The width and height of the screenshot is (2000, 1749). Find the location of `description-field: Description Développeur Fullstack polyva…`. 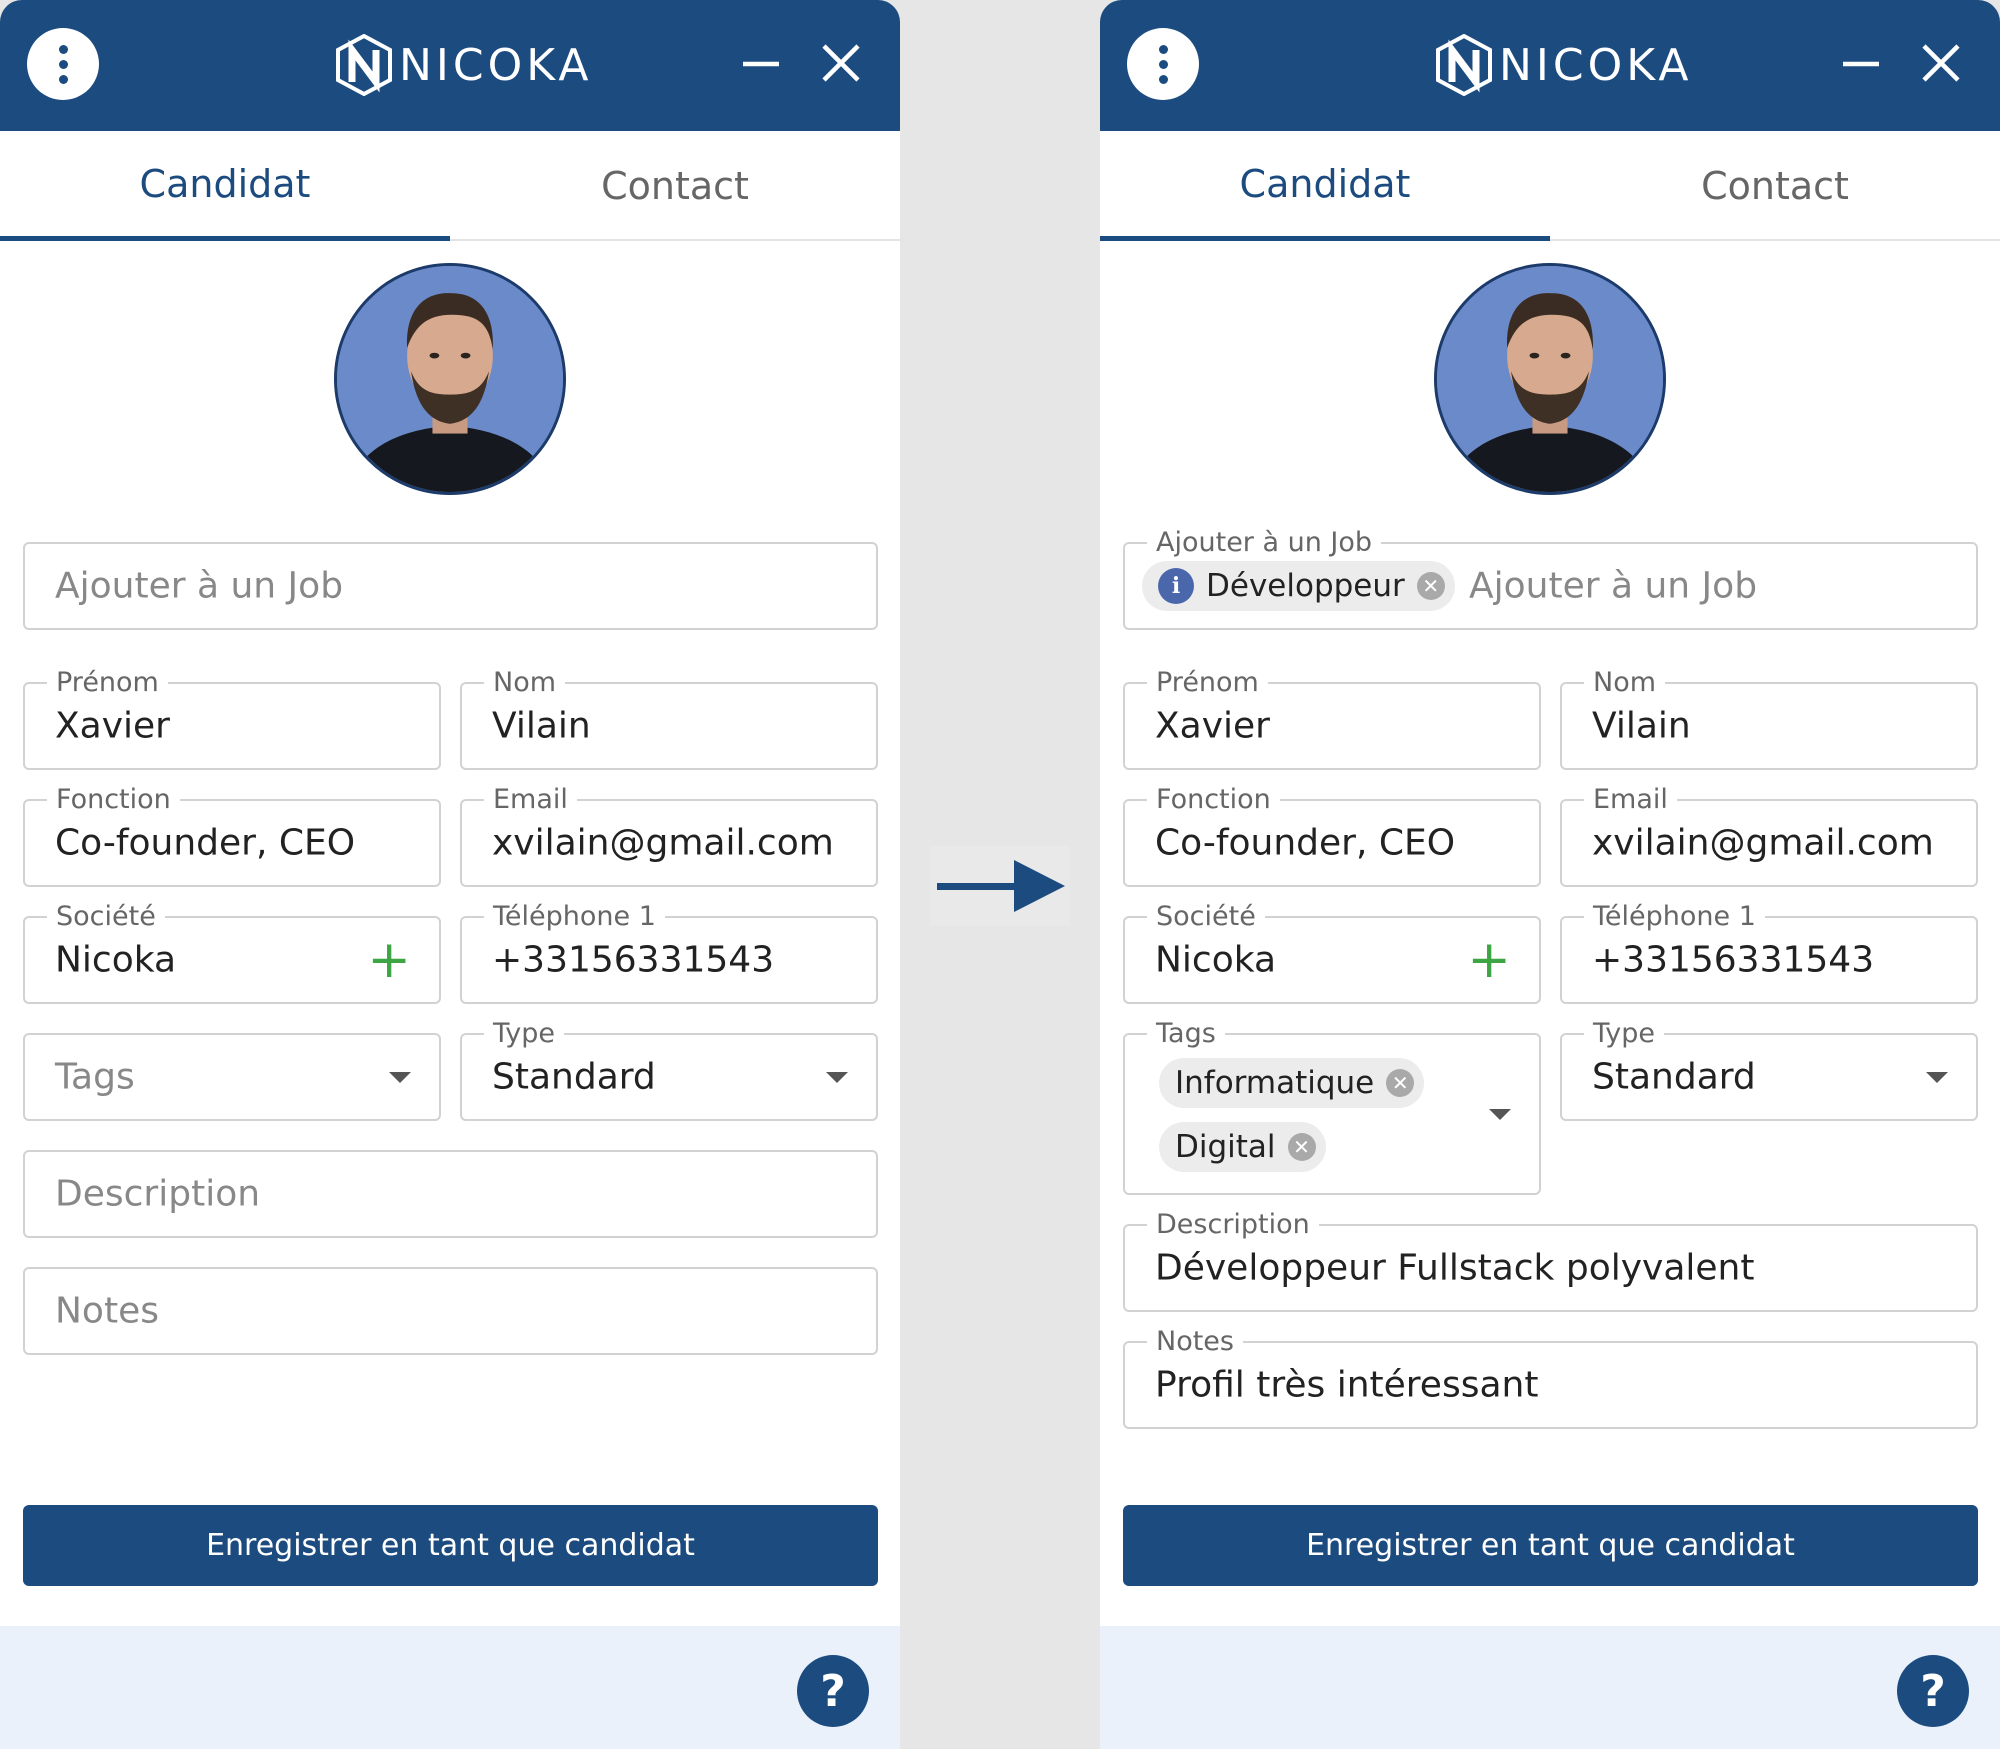

description-field: Description Développeur Fullstack polyva… is located at coordinates (1550, 1260).